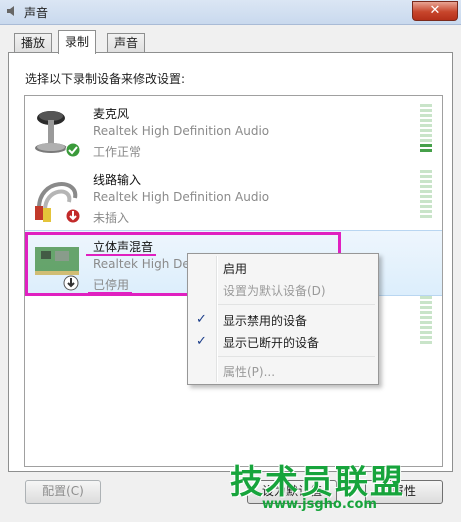 This screenshot has width=461, height=522. Describe the element at coordinates (143, 264) in the screenshot. I see `device-driver: Realtek High Def` at that location.